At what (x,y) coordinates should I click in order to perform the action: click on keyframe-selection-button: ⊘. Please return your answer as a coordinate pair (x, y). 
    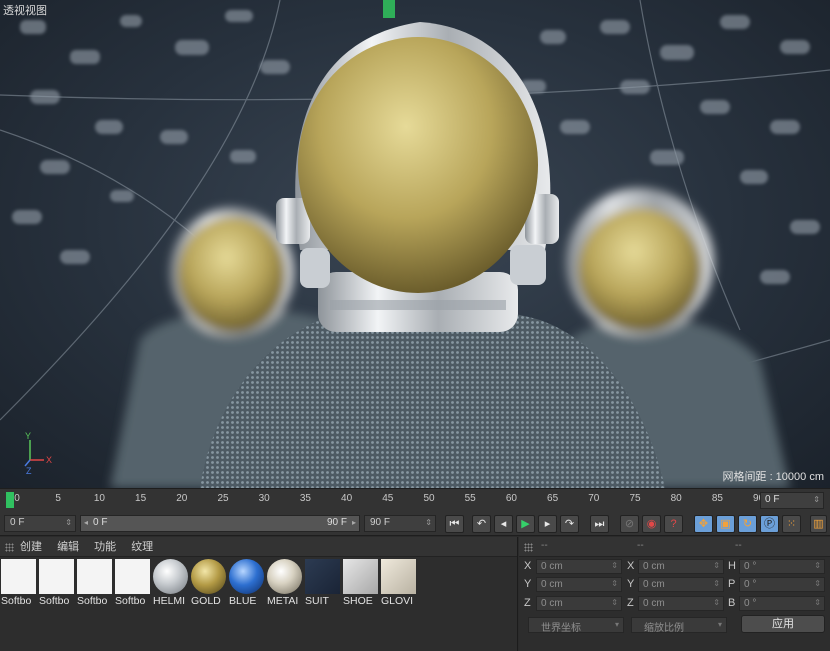
    Looking at the image, I should click on (629, 524).